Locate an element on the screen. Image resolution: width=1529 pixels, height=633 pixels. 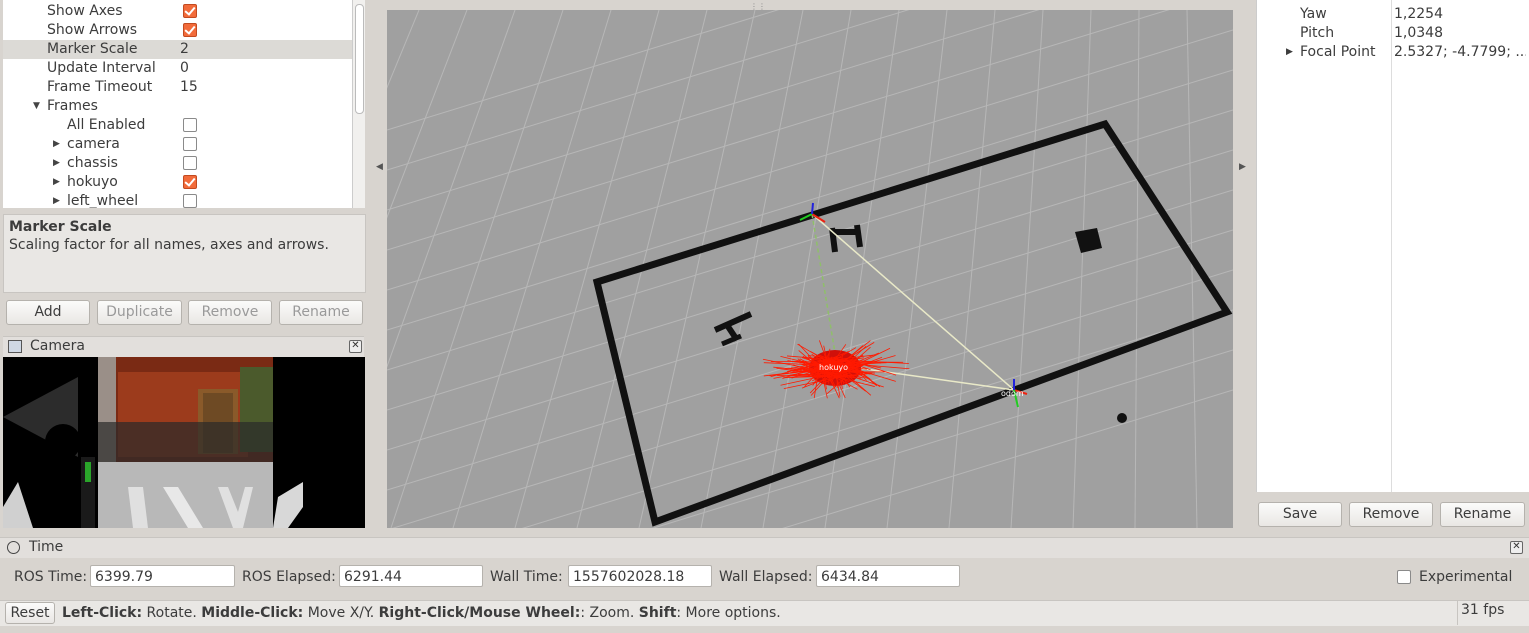
collapse-right-icon: ▶ is located at coordinates (1242, 167).